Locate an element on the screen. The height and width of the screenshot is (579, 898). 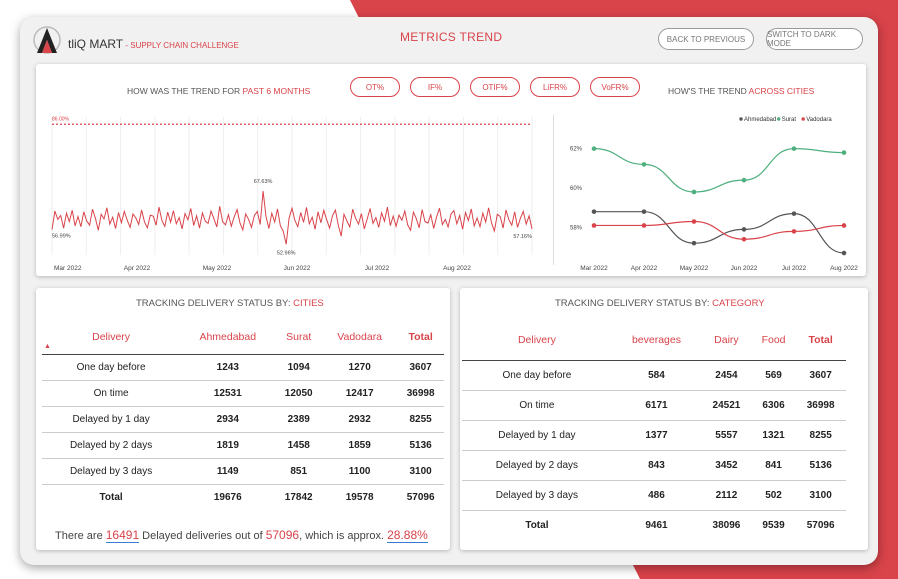
table-cell: 584 is located at coordinates (656, 375).